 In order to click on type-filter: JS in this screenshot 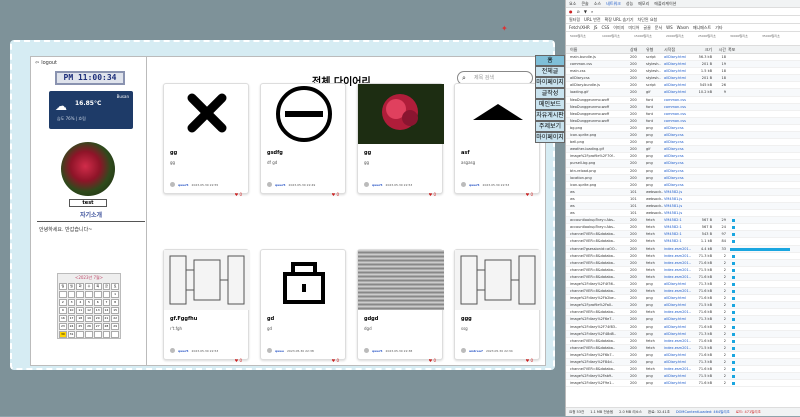, I will do `click(596, 27)`.